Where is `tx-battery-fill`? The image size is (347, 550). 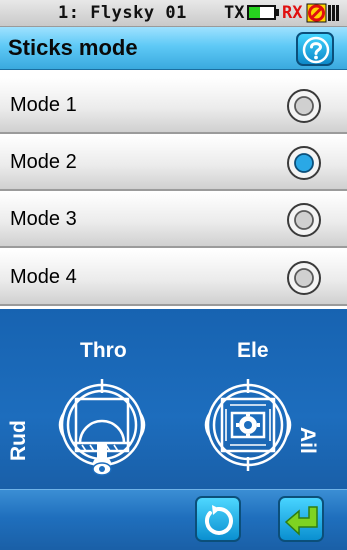 tx-battery-fill is located at coordinates (255, 12).